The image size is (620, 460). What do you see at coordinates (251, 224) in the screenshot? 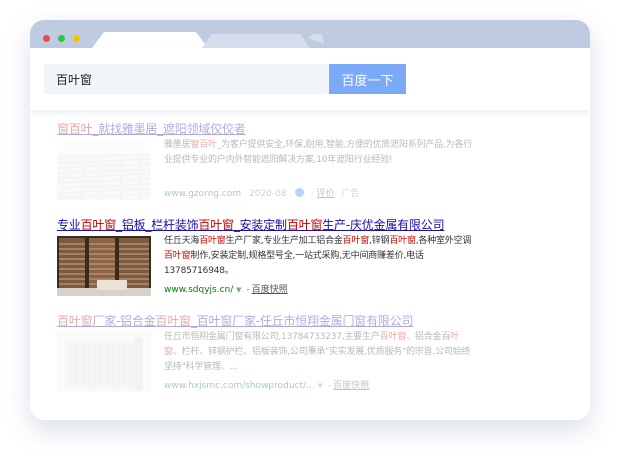
I see `result-title-link: 专业百叶窗_铝板_栏杆装饰百叶窗_安装定制百叶窗生产-庆优金属有限公司` at bounding box center [251, 224].